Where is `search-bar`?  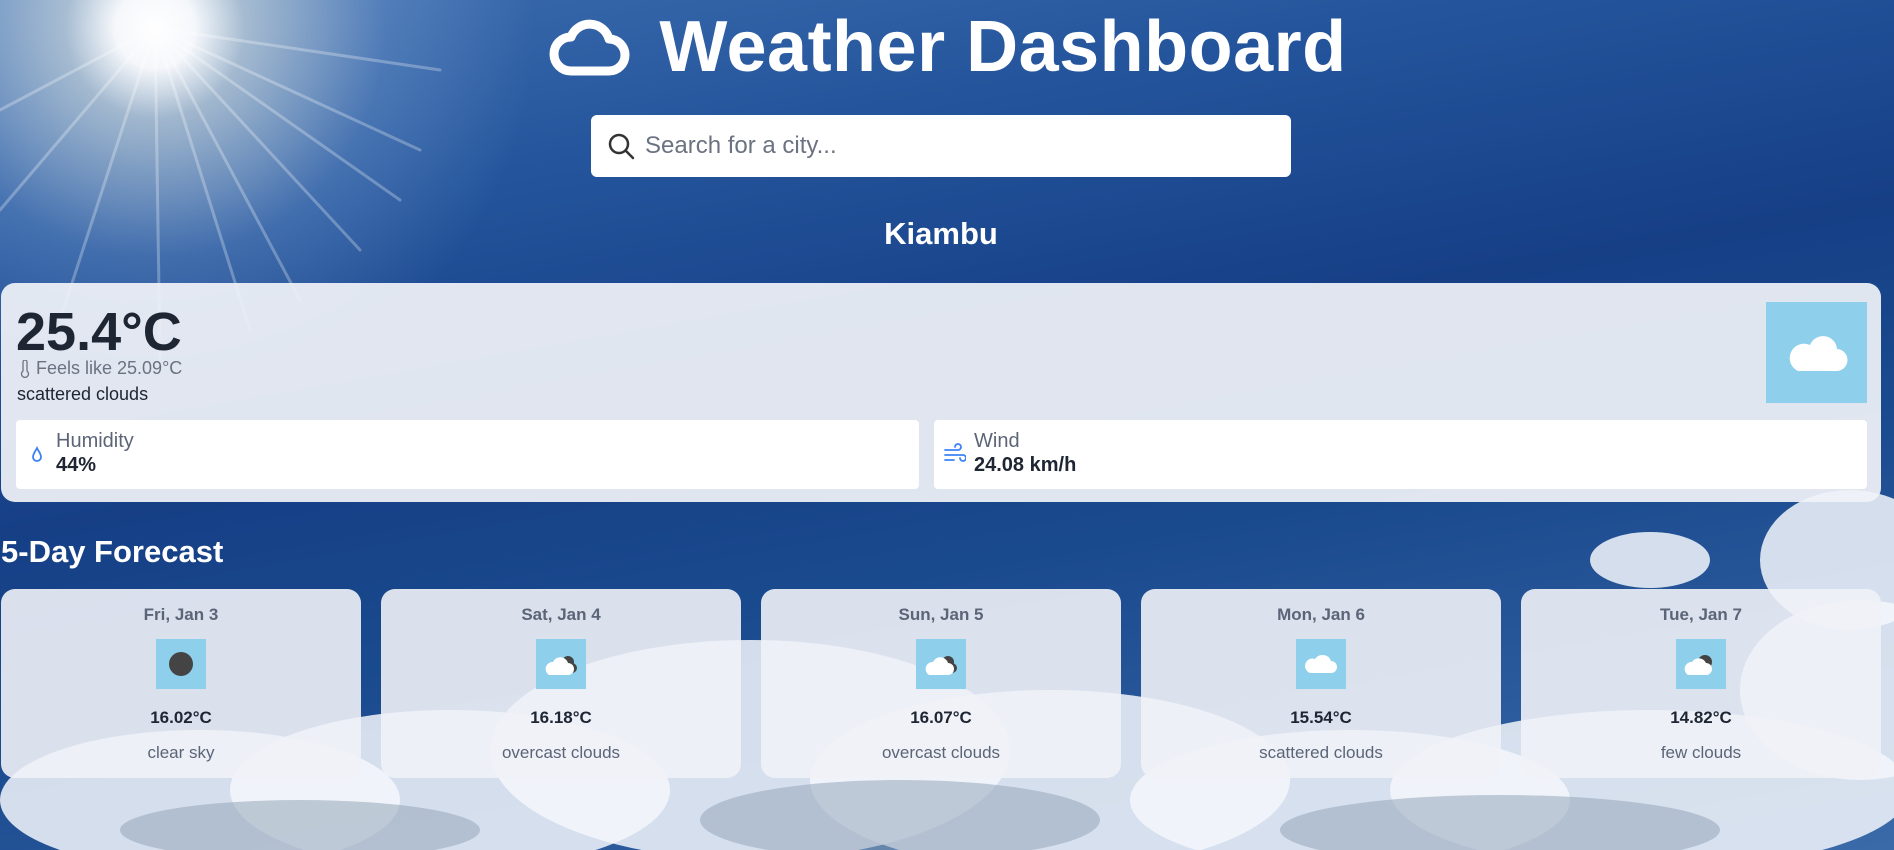 search-bar is located at coordinates (941, 146).